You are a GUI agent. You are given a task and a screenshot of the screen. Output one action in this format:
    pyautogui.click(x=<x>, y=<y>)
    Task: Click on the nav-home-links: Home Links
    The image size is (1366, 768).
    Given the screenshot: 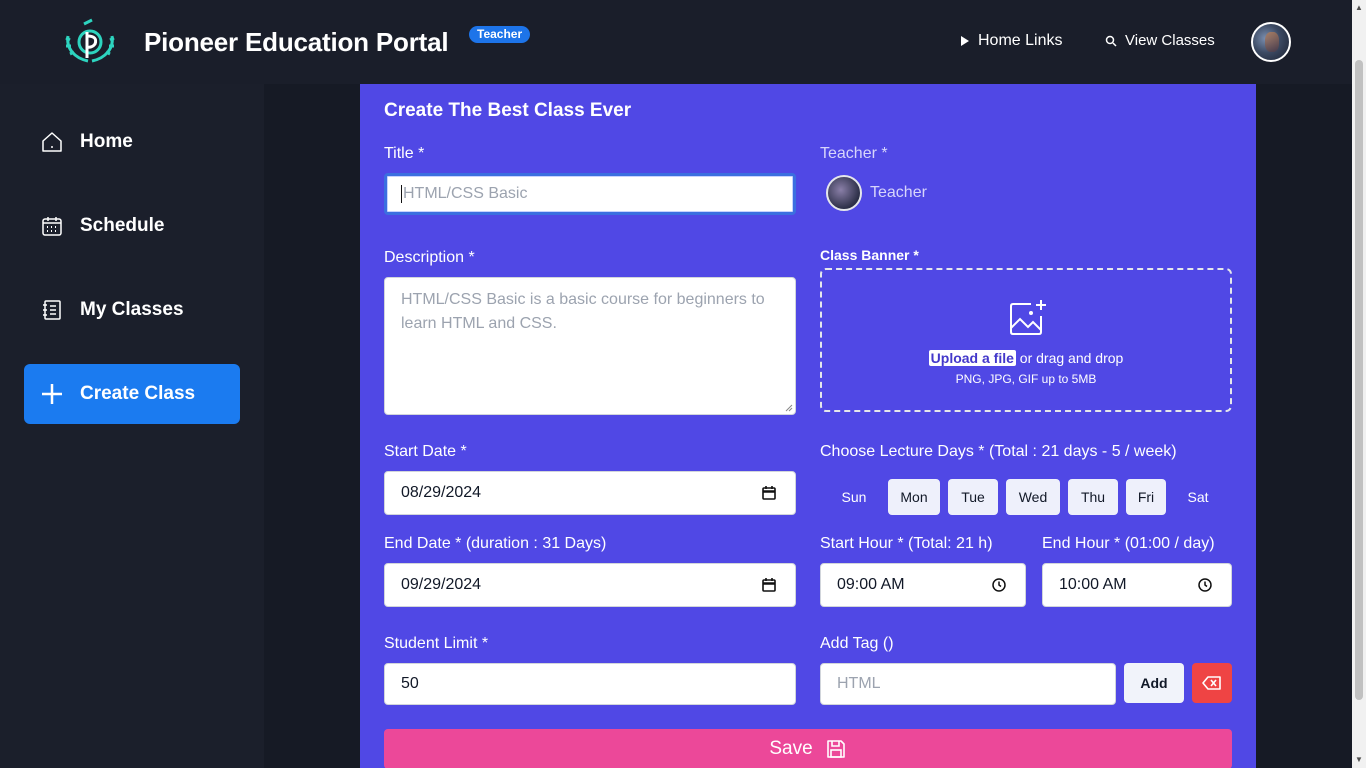 What is the action you would take?
    pyautogui.click(x=1011, y=41)
    